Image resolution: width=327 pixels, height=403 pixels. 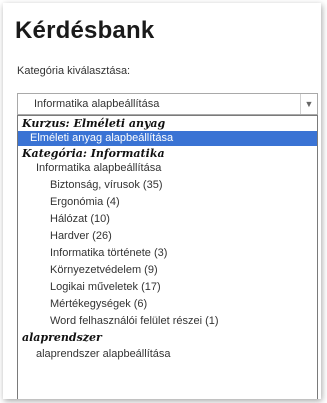 What do you see at coordinates (167, 138) in the screenshot?
I see `option-elmeleti-anyag-alapbeallitasa: Elméleti anyag alapbeállítása` at bounding box center [167, 138].